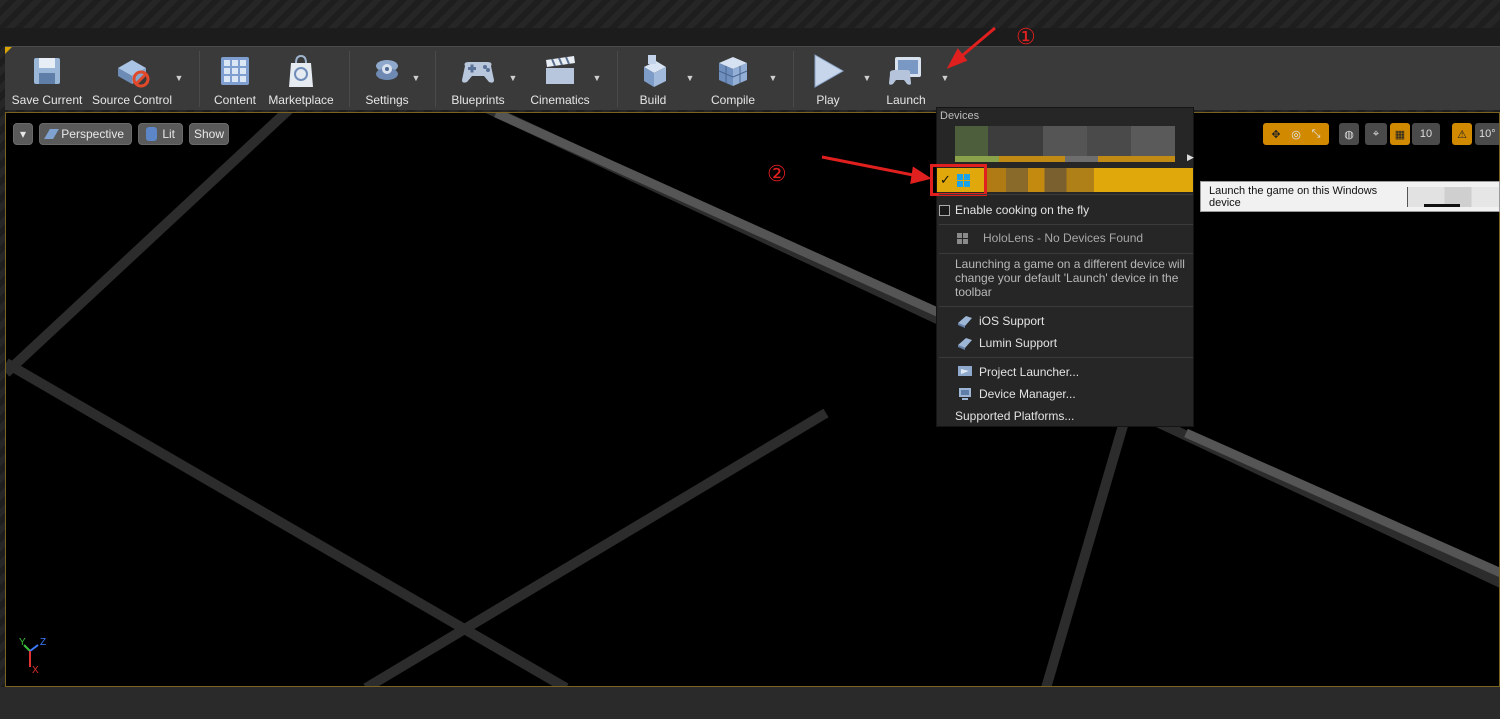  I want to click on save-current-button: Save Current, so click(47, 80).